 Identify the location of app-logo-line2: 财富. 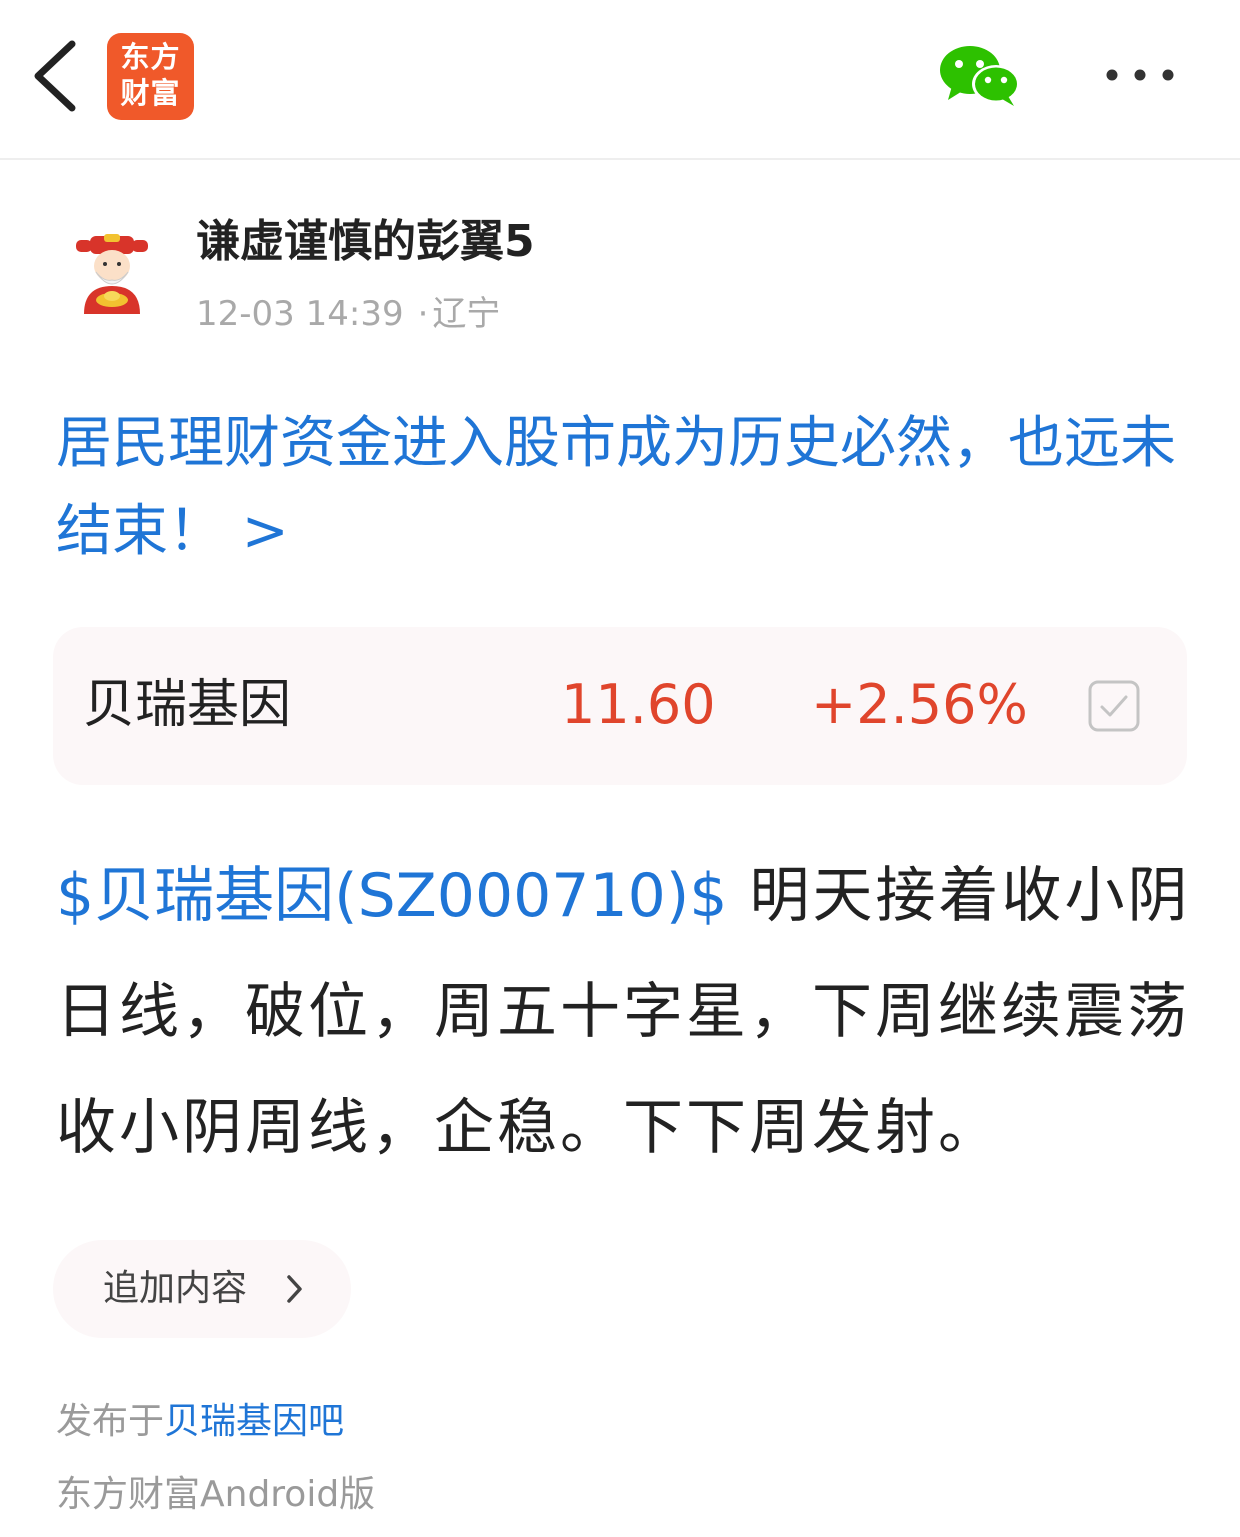
(150, 93).